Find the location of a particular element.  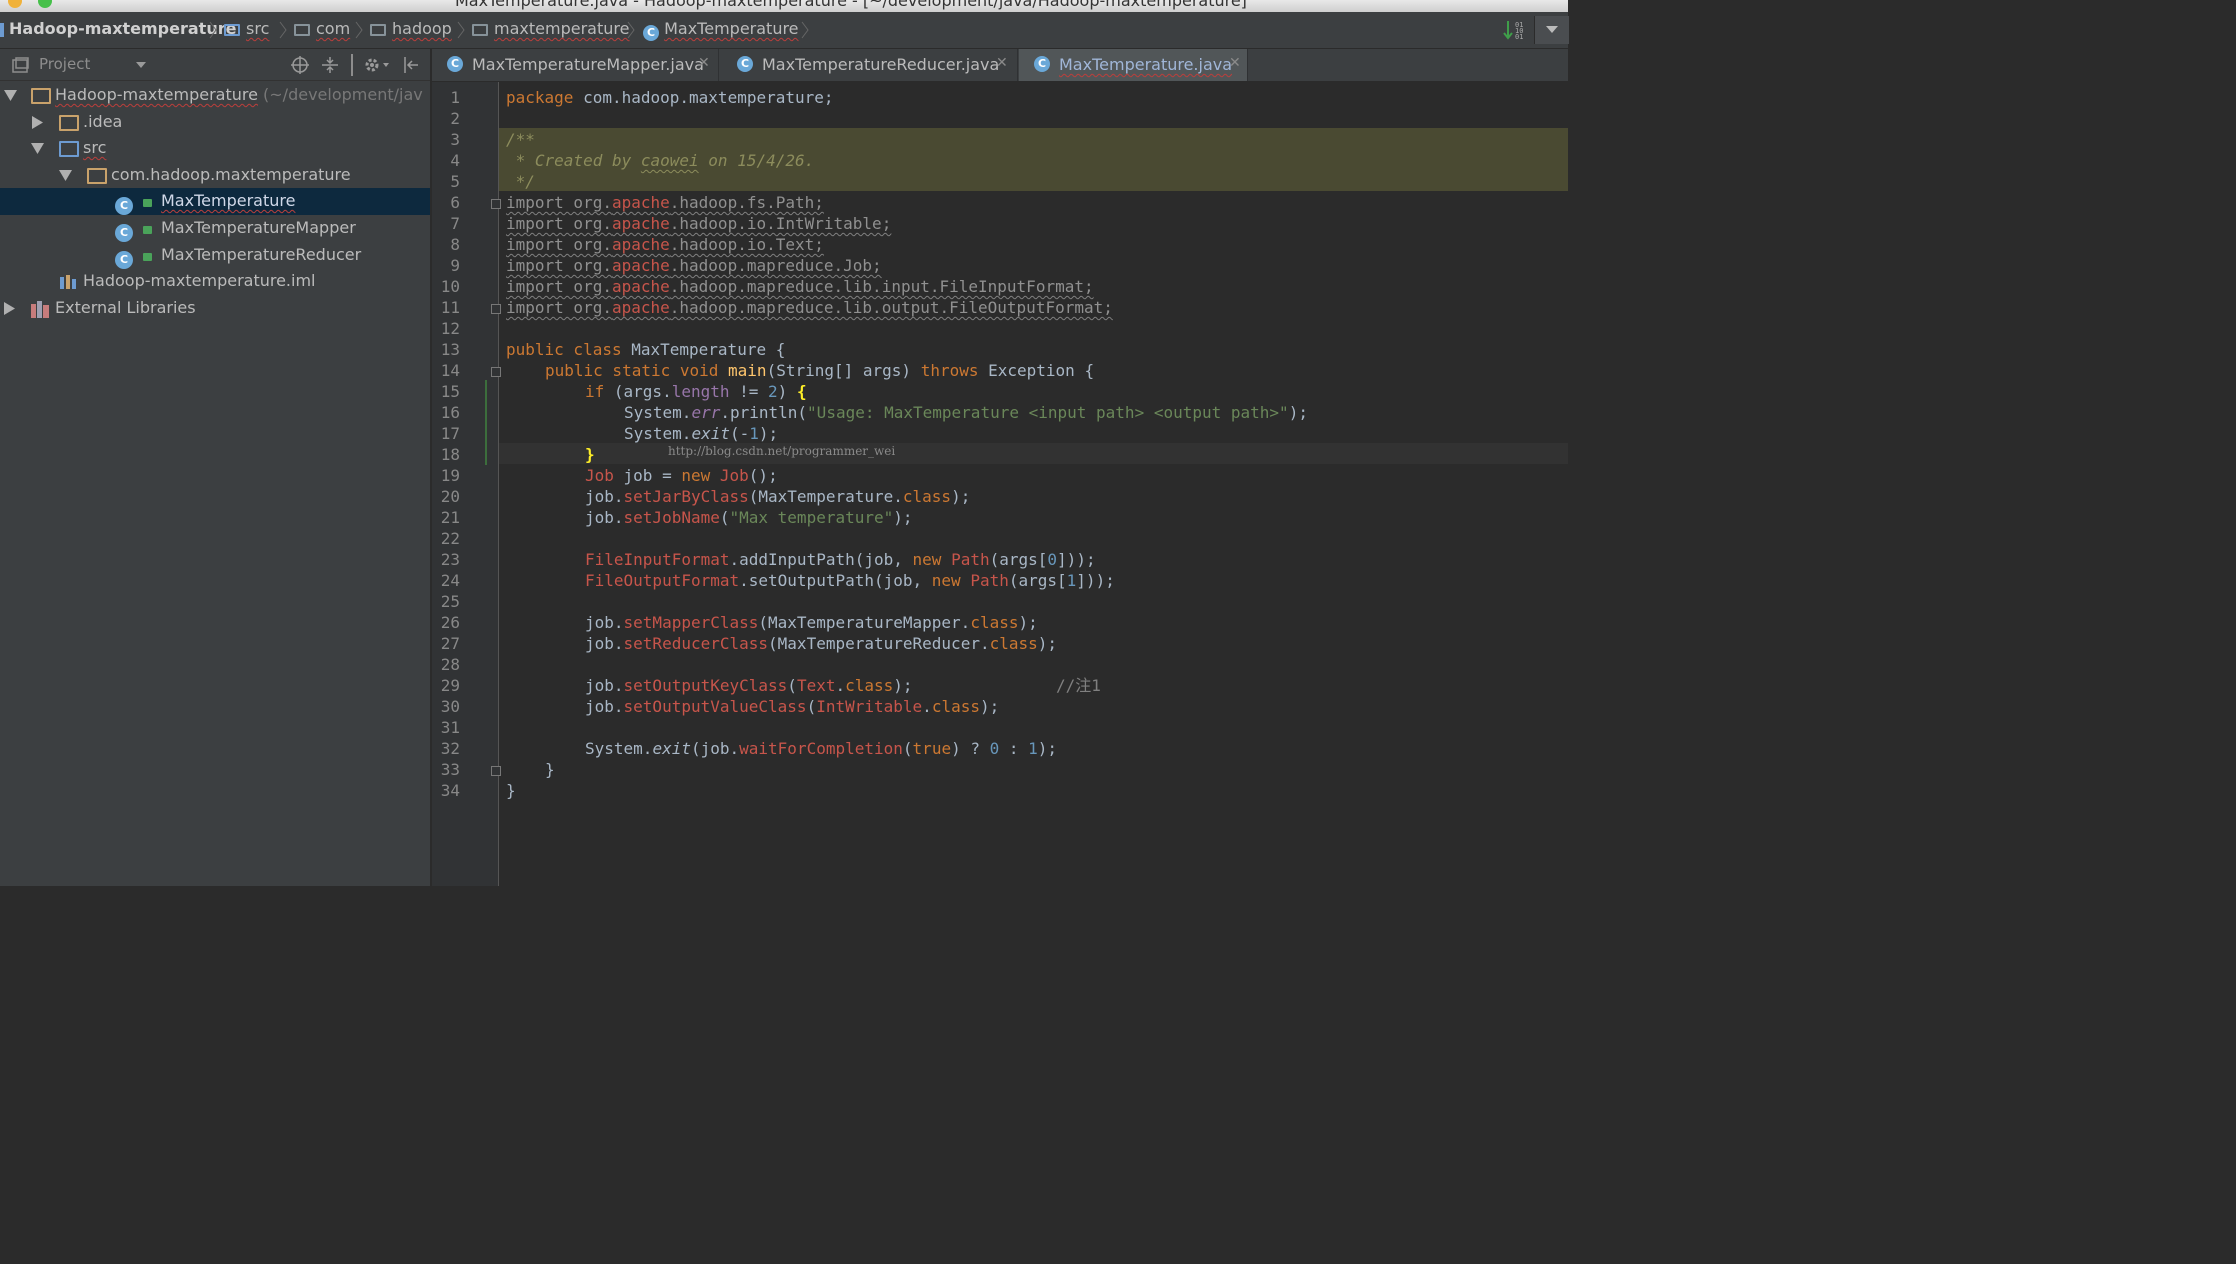

project-view-selector: Project is located at coordinates (64, 64).